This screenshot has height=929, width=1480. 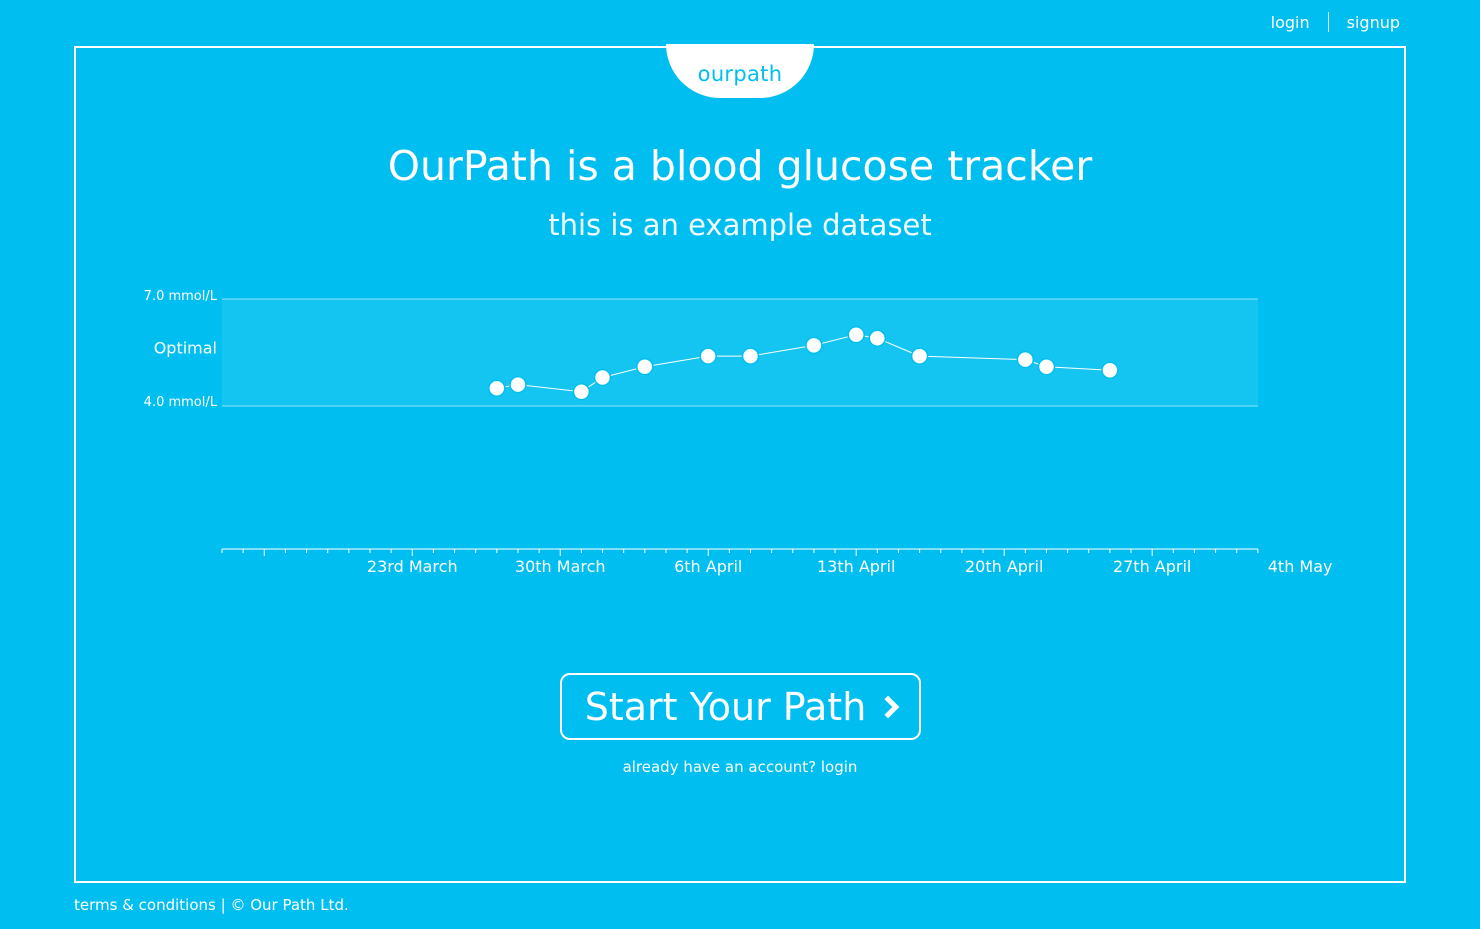 What do you see at coordinates (181, 402) in the screenshot?
I see `band-lower-label: 4.0 mmol/L` at bounding box center [181, 402].